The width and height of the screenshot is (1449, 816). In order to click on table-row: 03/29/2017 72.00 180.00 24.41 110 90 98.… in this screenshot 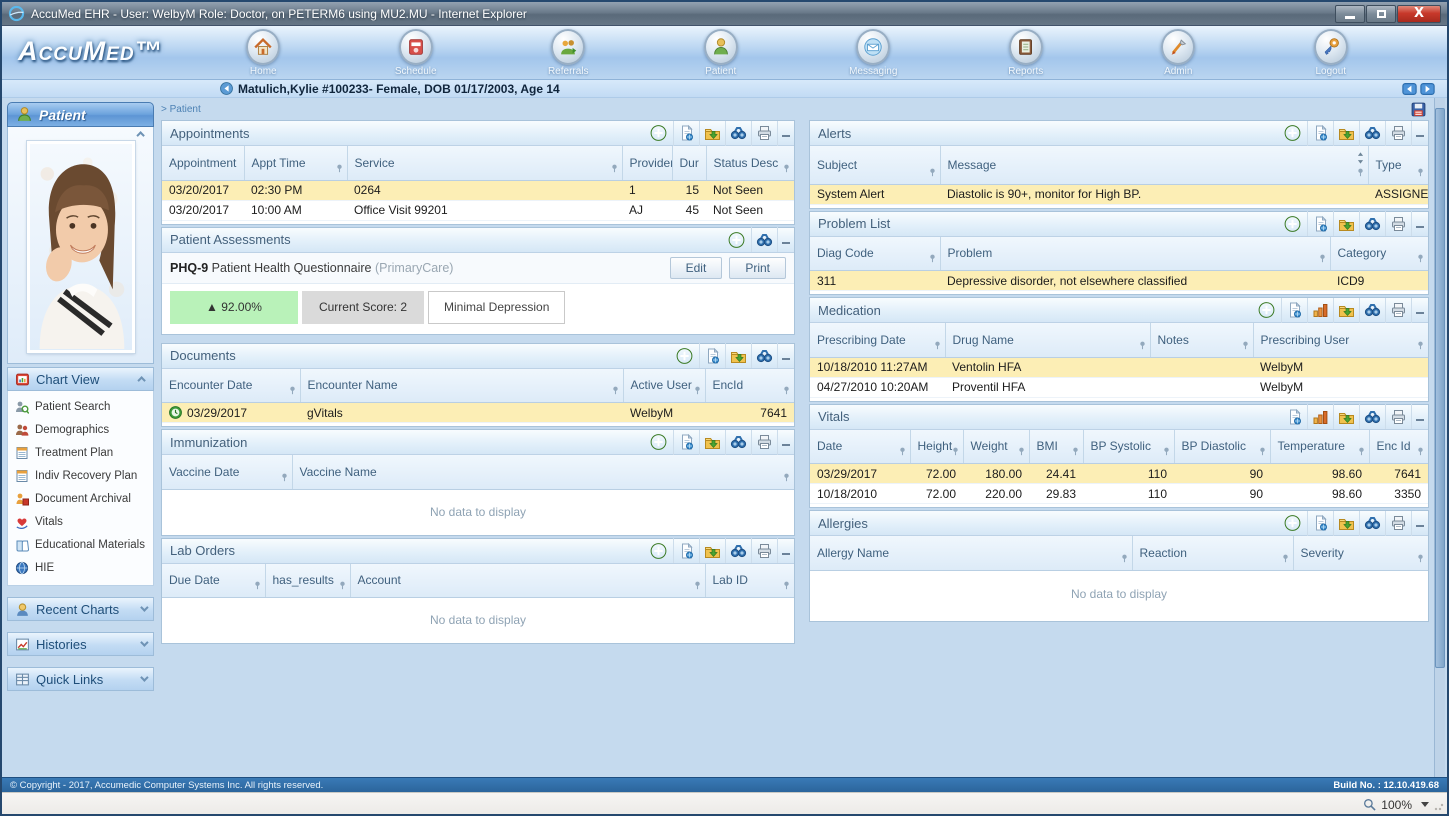, I will do `click(1119, 473)`.